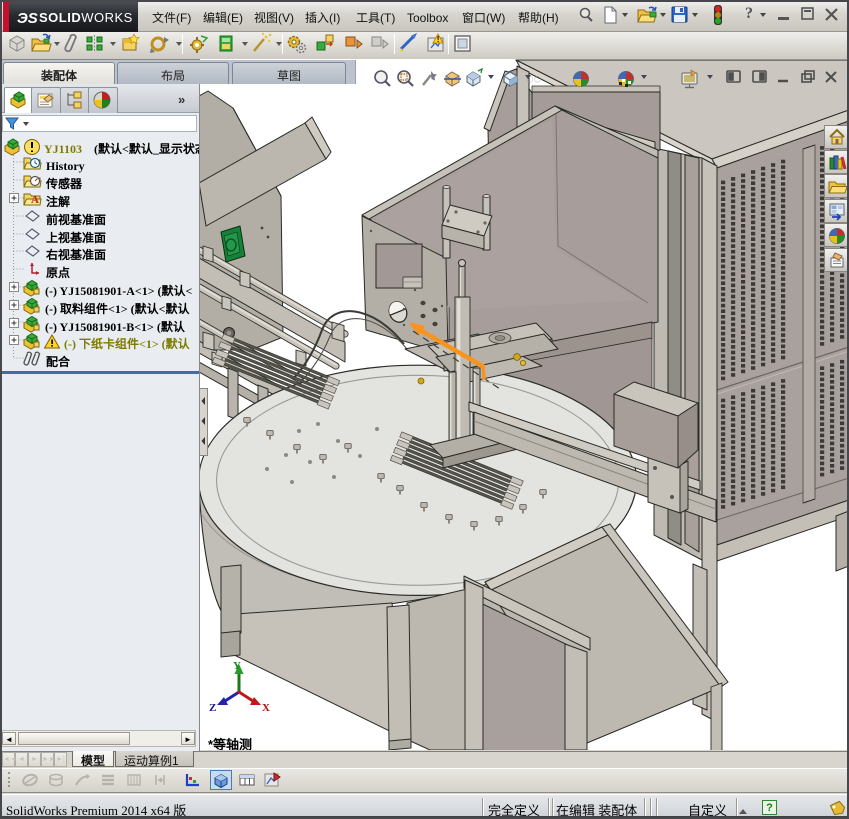 The image size is (849, 819). I want to click on svg-text: ЭS, so click(27, 18).